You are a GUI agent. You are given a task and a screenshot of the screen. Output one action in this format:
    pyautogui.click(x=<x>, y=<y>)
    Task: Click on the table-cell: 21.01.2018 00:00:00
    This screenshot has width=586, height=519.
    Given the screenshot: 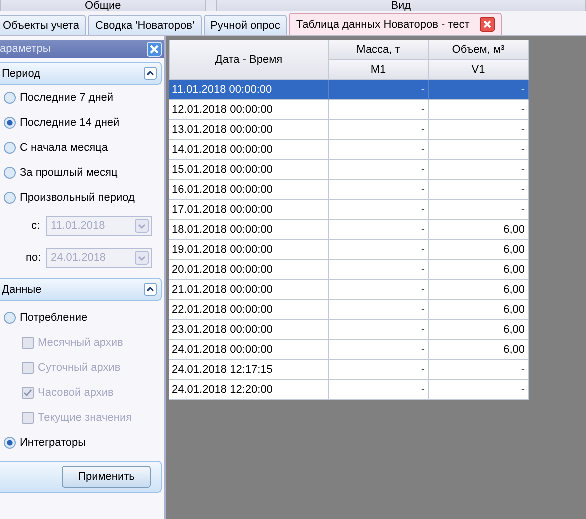 What is the action you would take?
    pyautogui.click(x=249, y=290)
    